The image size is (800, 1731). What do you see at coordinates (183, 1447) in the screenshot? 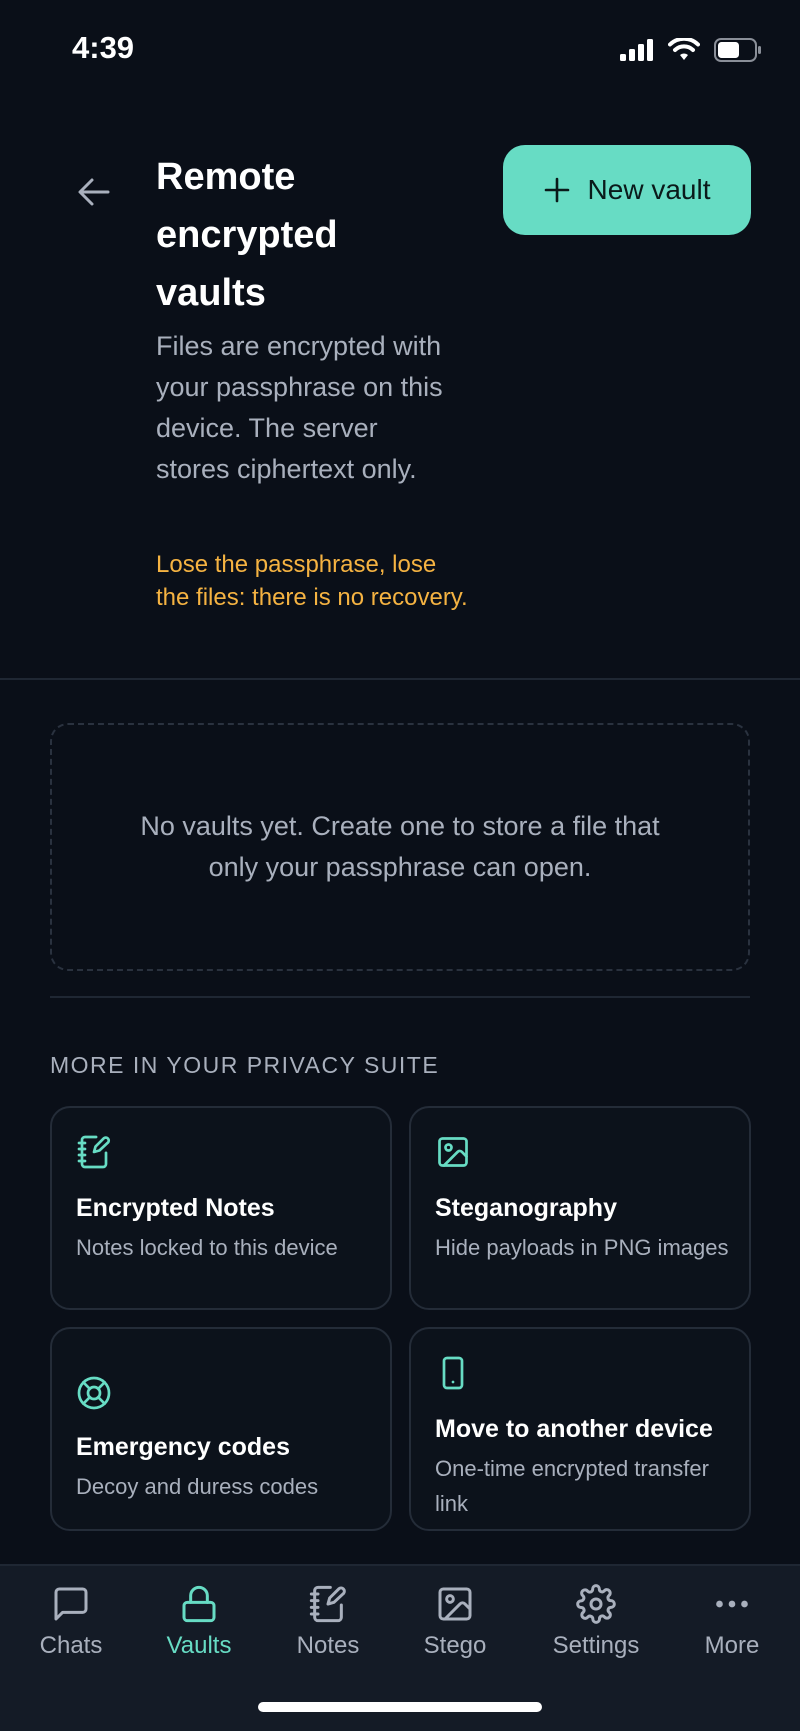
I see `card-title: Emergency codes` at bounding box center [183, 1447].